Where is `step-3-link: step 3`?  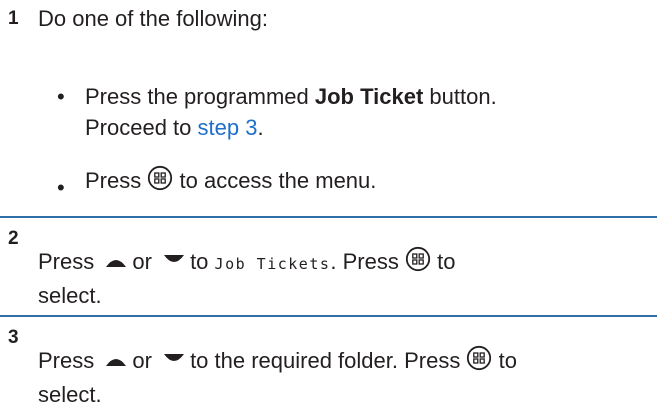
step-3-link: step 3 is located at coordinates (228, 127).